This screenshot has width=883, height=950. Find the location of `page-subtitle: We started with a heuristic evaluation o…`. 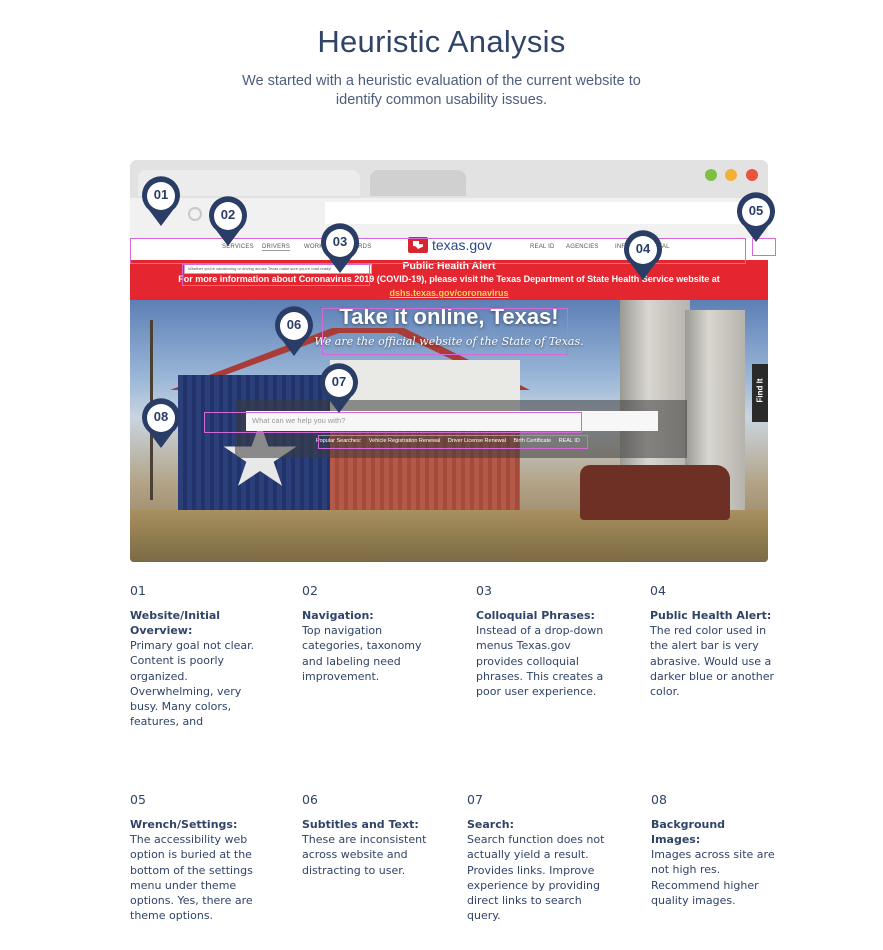

page-subtitle: We started with a heuristic evaluation o… is located at coordinates (441, 90).